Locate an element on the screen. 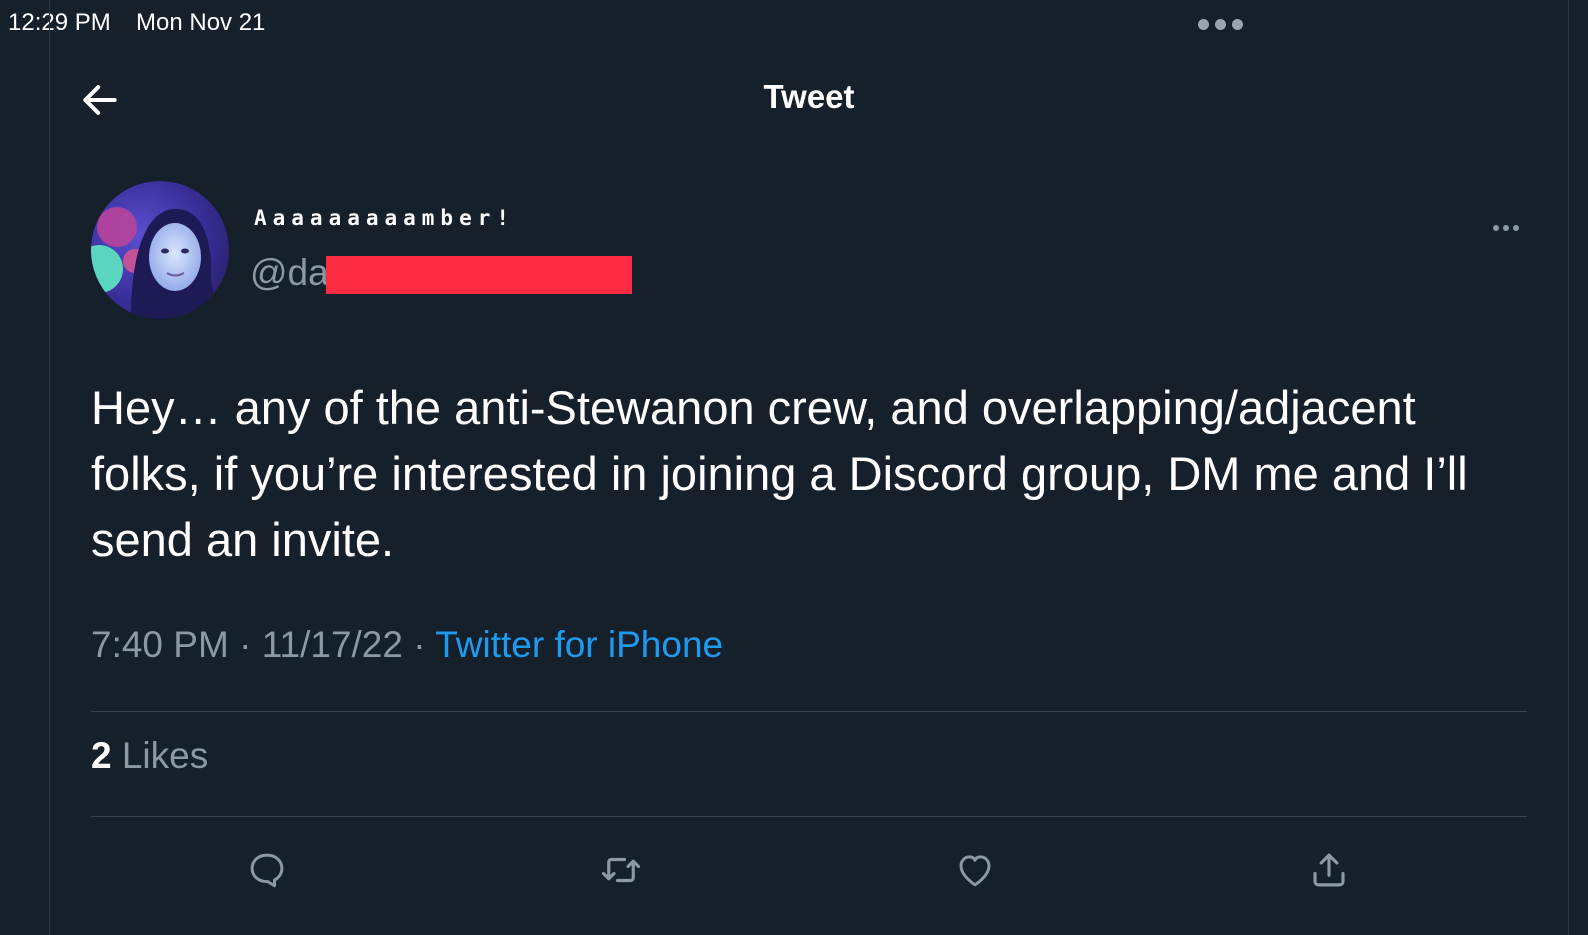 Image resolution: width=1588 pixels, height=935 pixels. user-handle: @da is located at coordinates (289, 272).